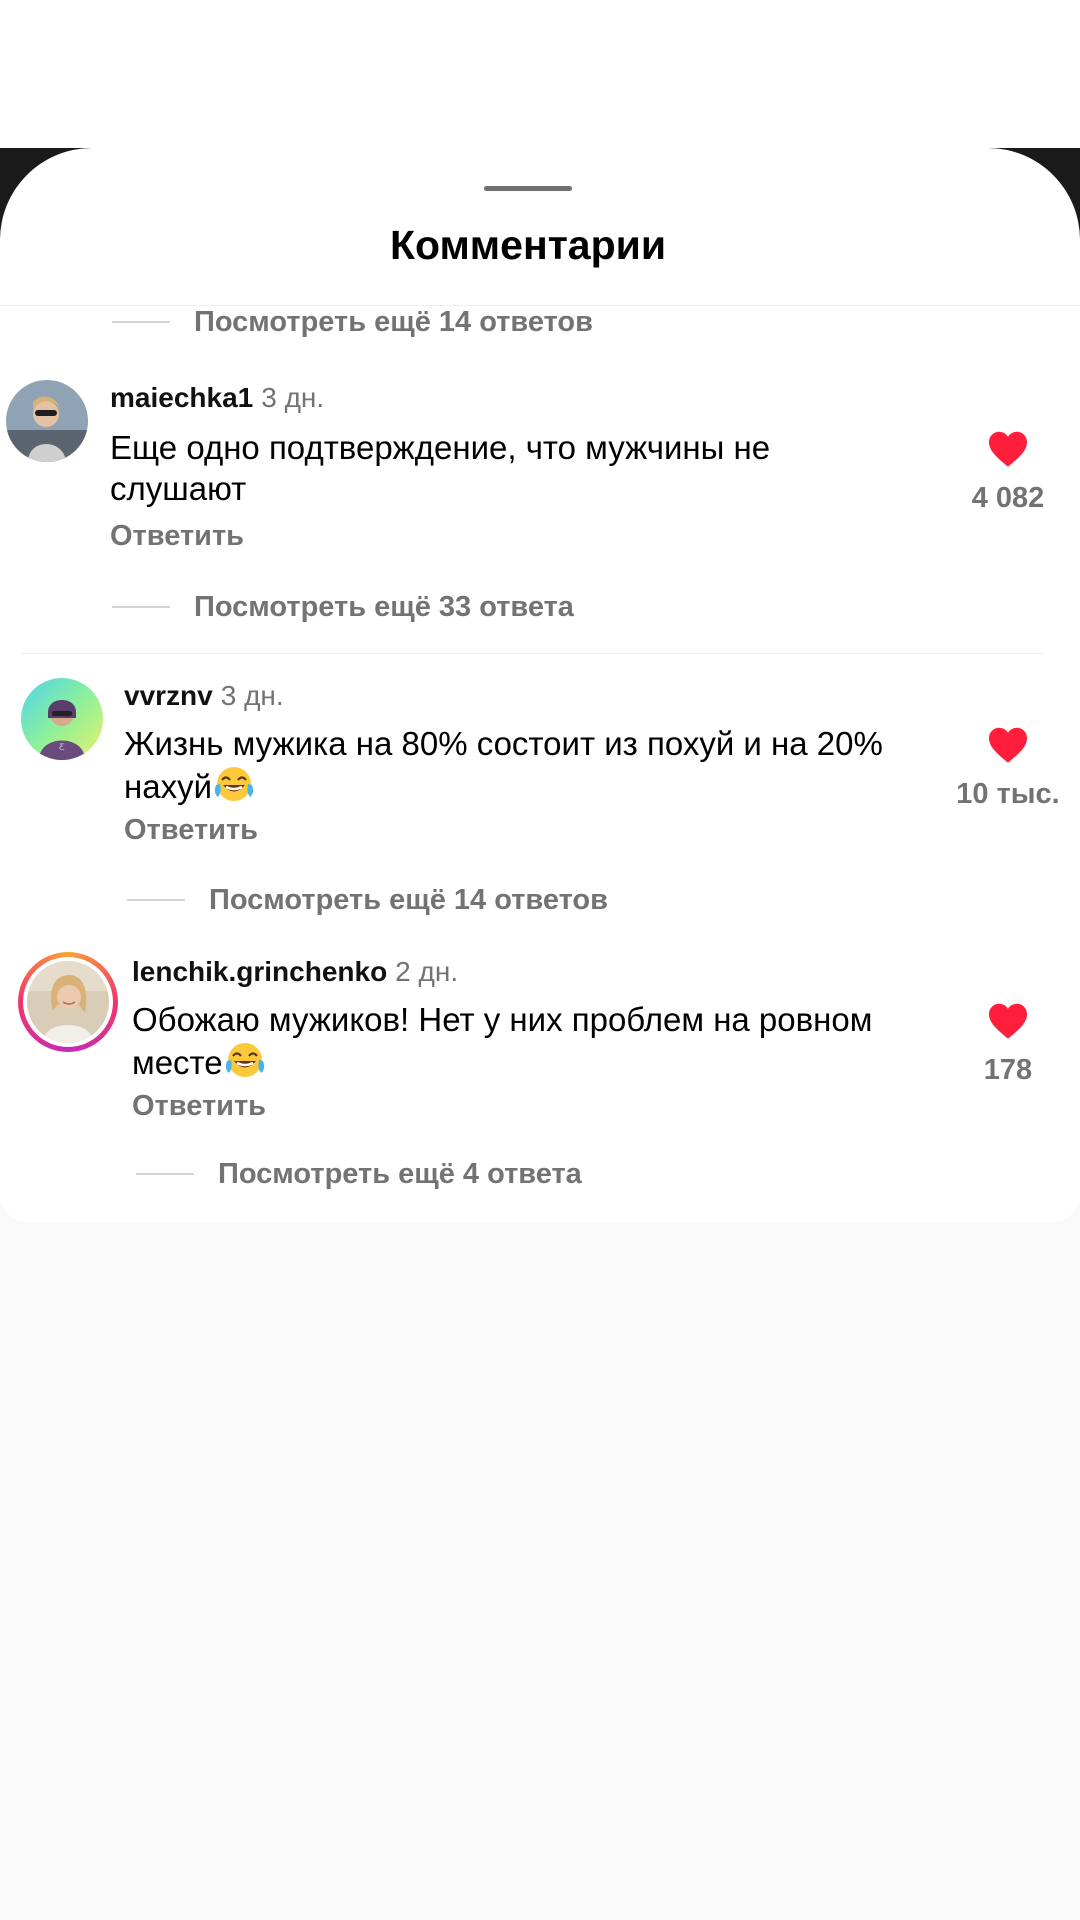 The height and width of the screenshot is (1920, 1080). I want to click on view-more-replies-button: Посмотреть ещё 4 ответа, so click(359, 1174).